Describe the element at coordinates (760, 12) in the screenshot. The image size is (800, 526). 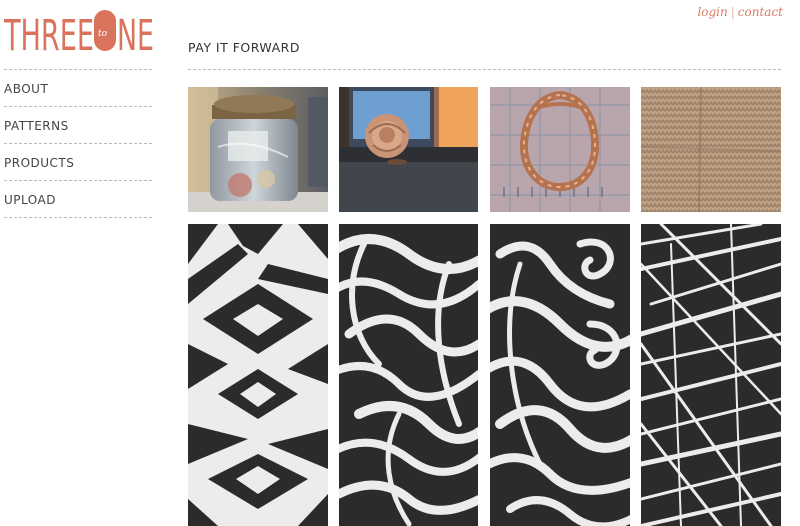
I see `contact-link: contact` at that location.